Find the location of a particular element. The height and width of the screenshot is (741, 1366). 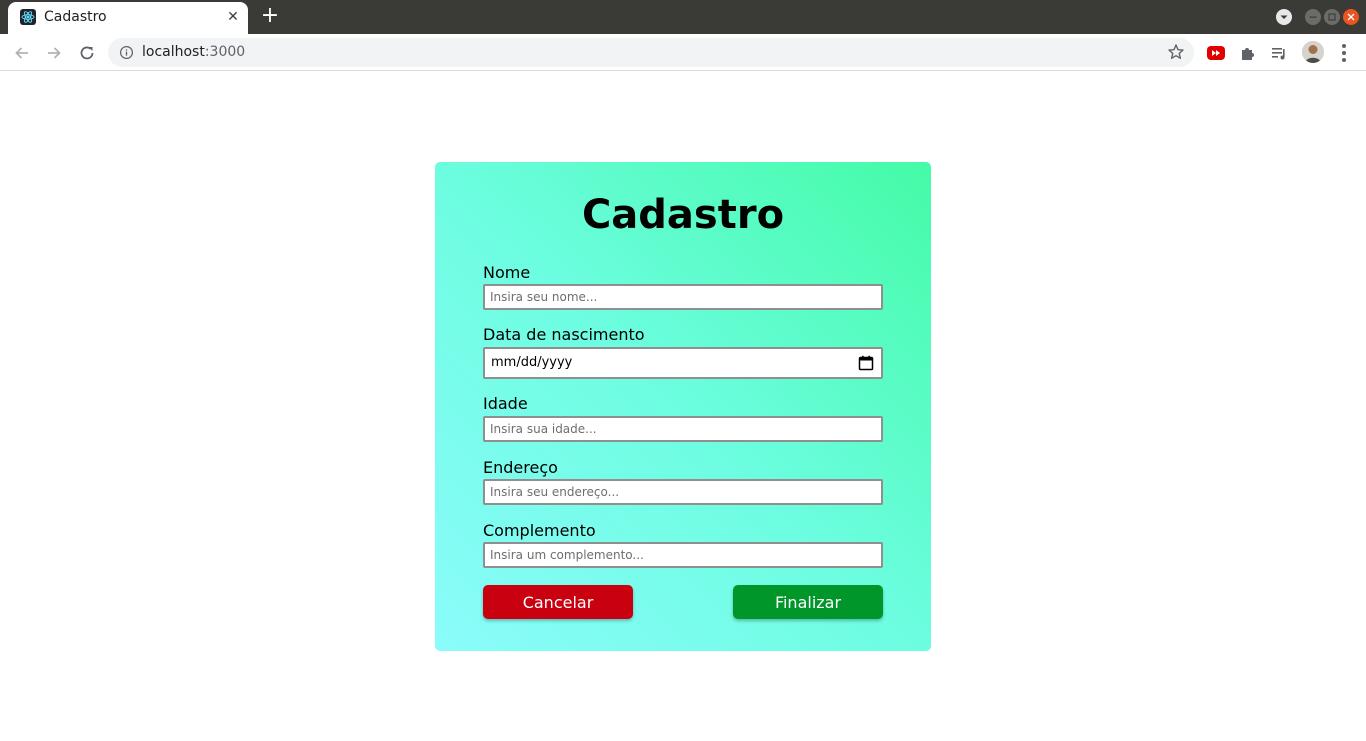

window-close-icon is located at coordinates (1351, 17).